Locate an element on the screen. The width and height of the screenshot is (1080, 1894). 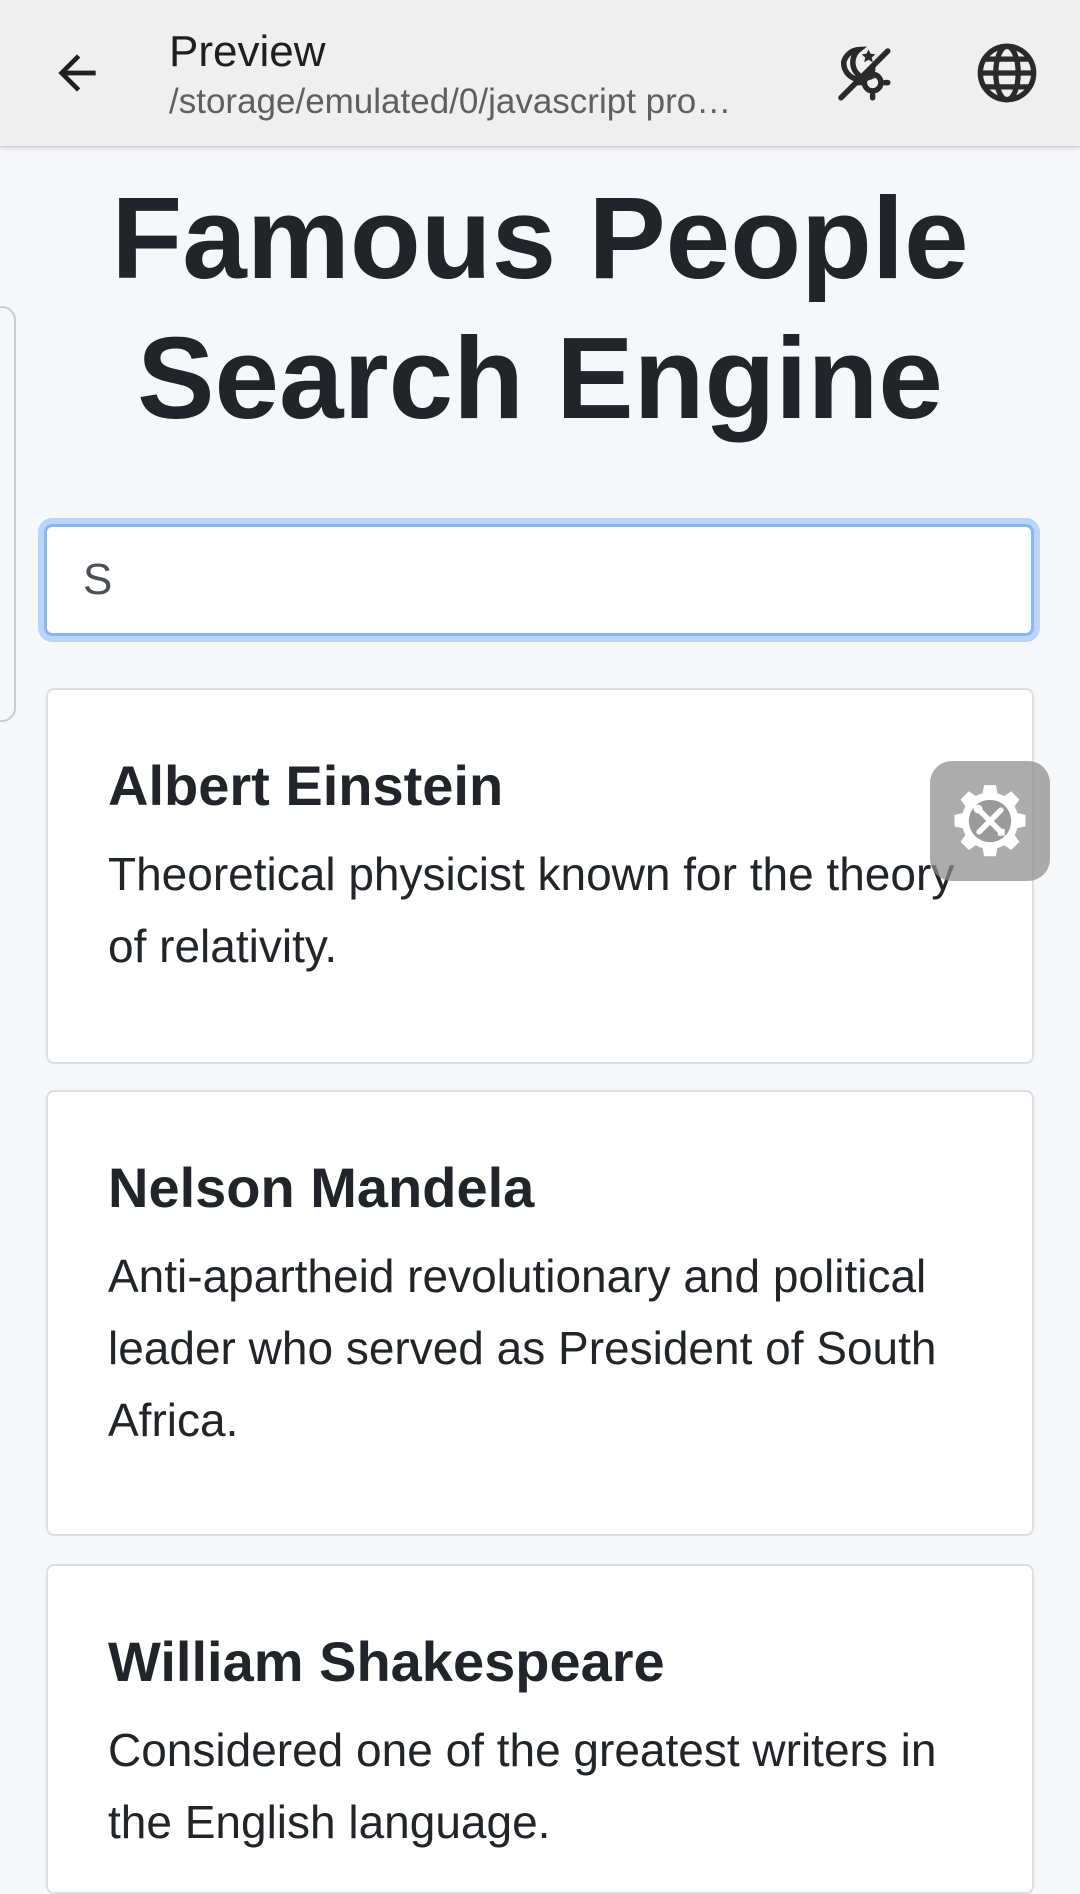
back-button is located at coordinates (77, 73).